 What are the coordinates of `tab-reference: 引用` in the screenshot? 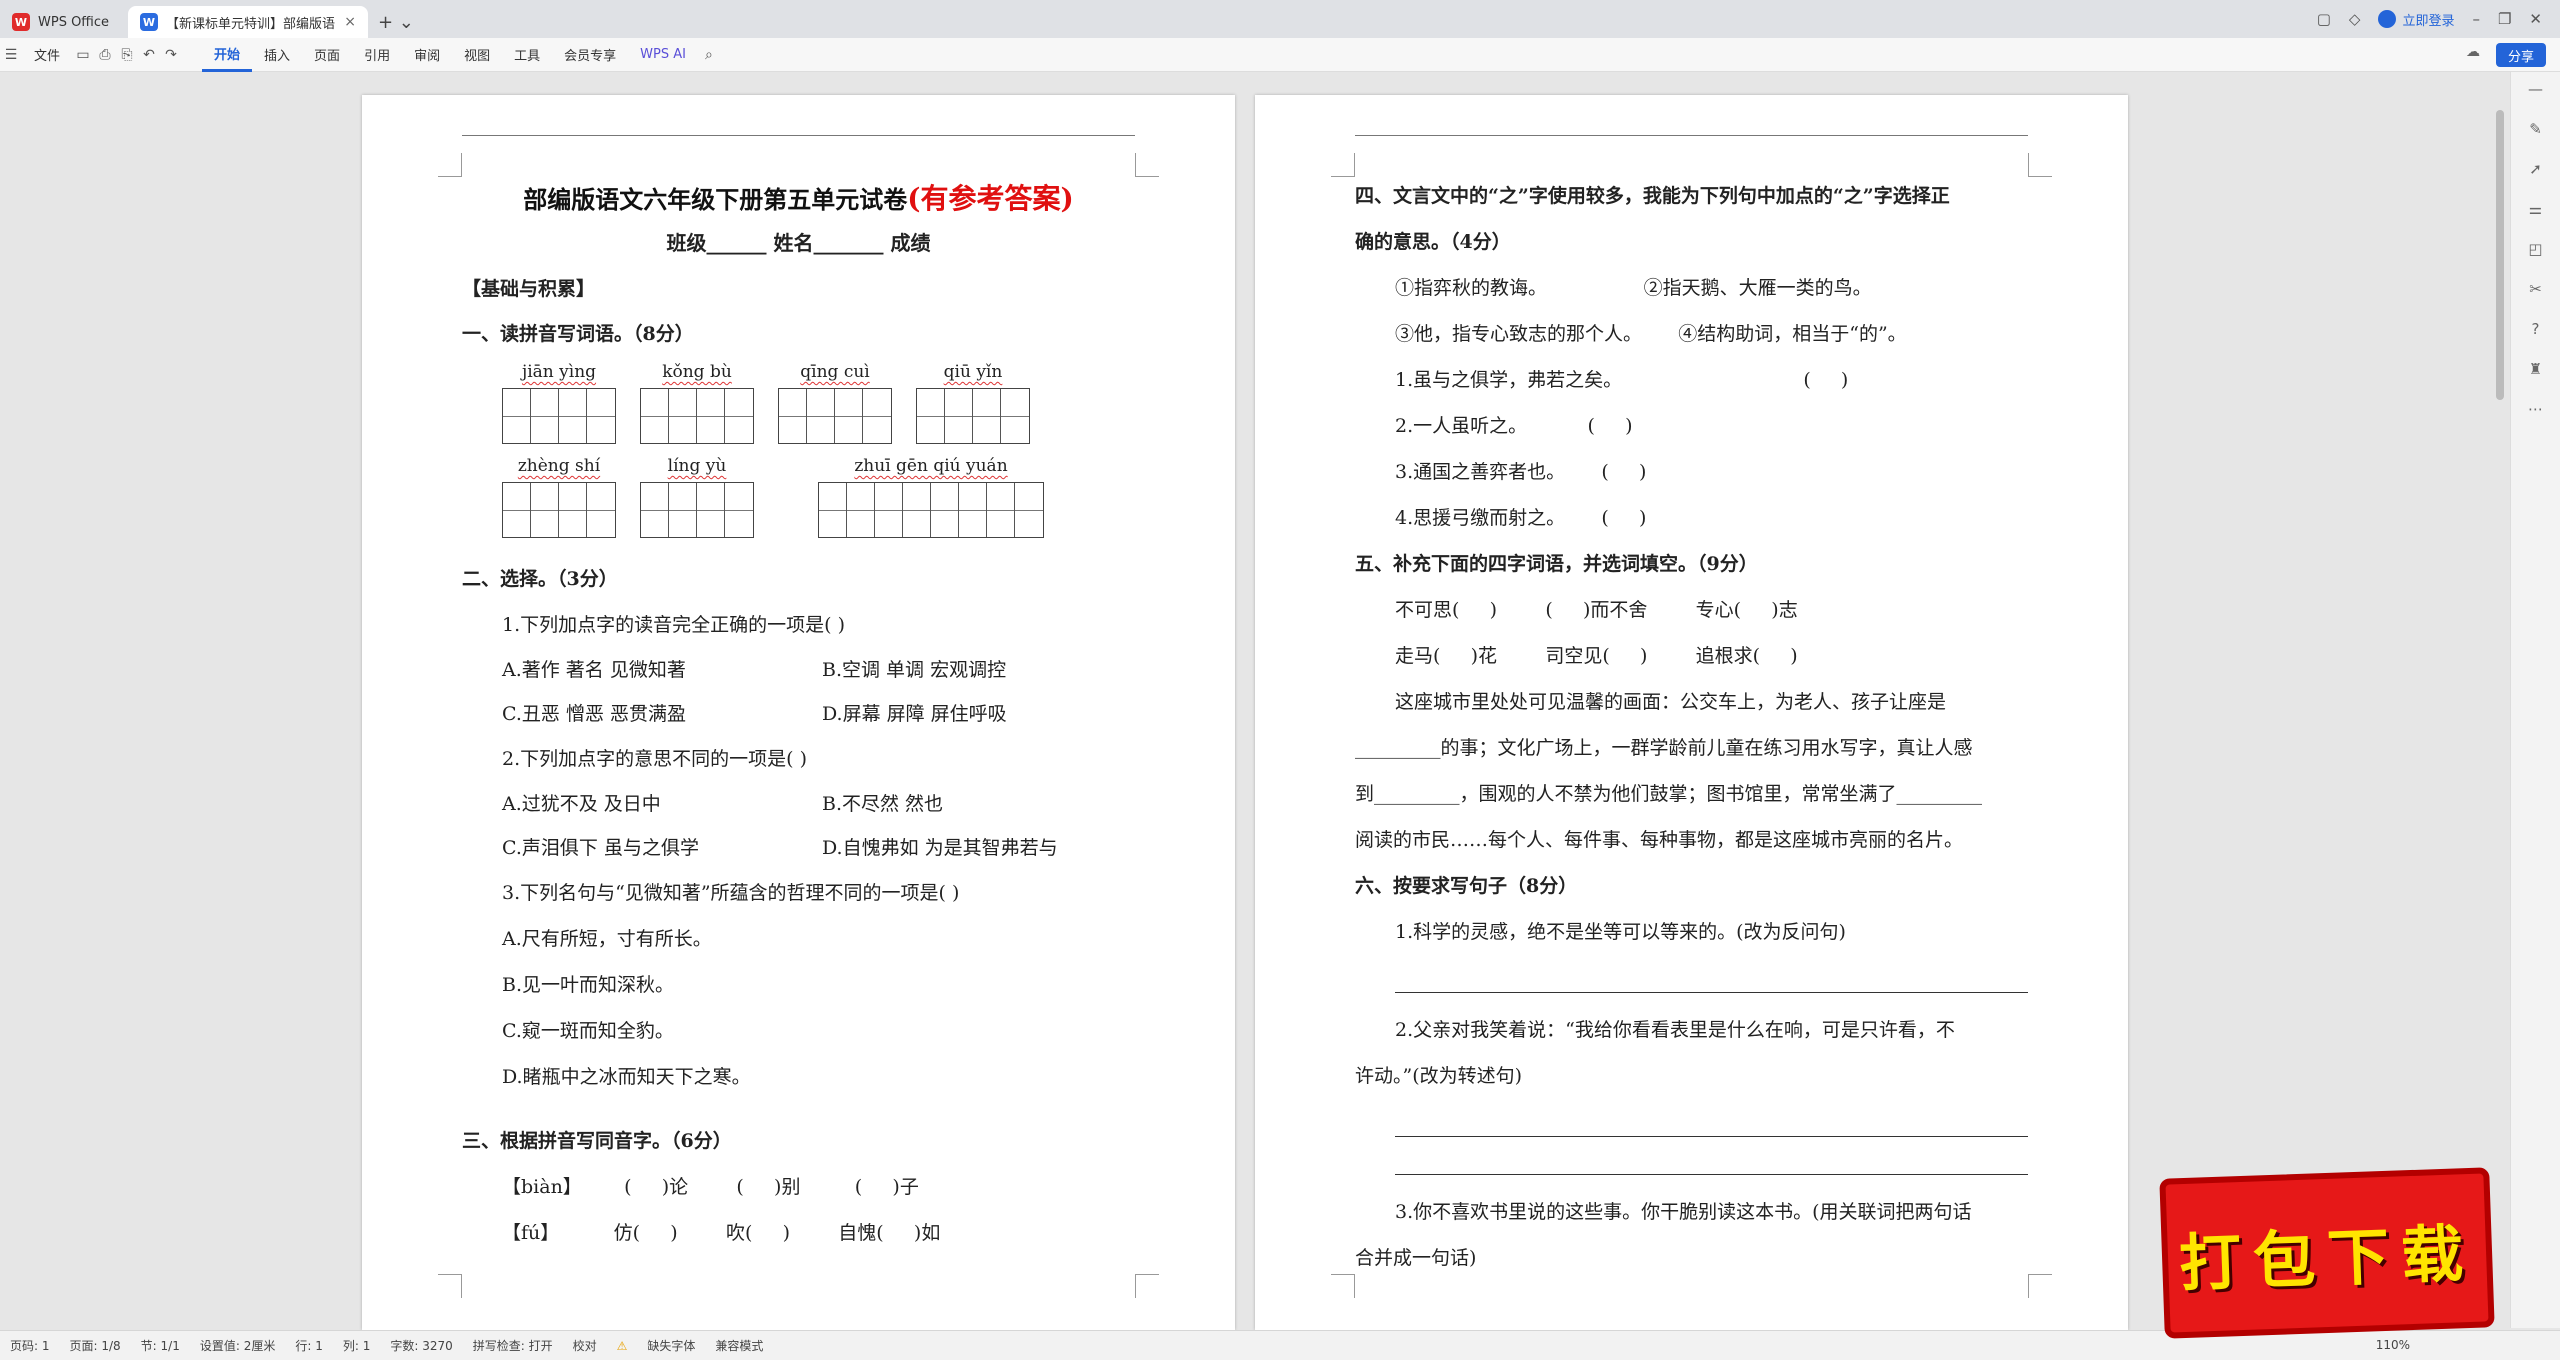 It's located at (377, 54).